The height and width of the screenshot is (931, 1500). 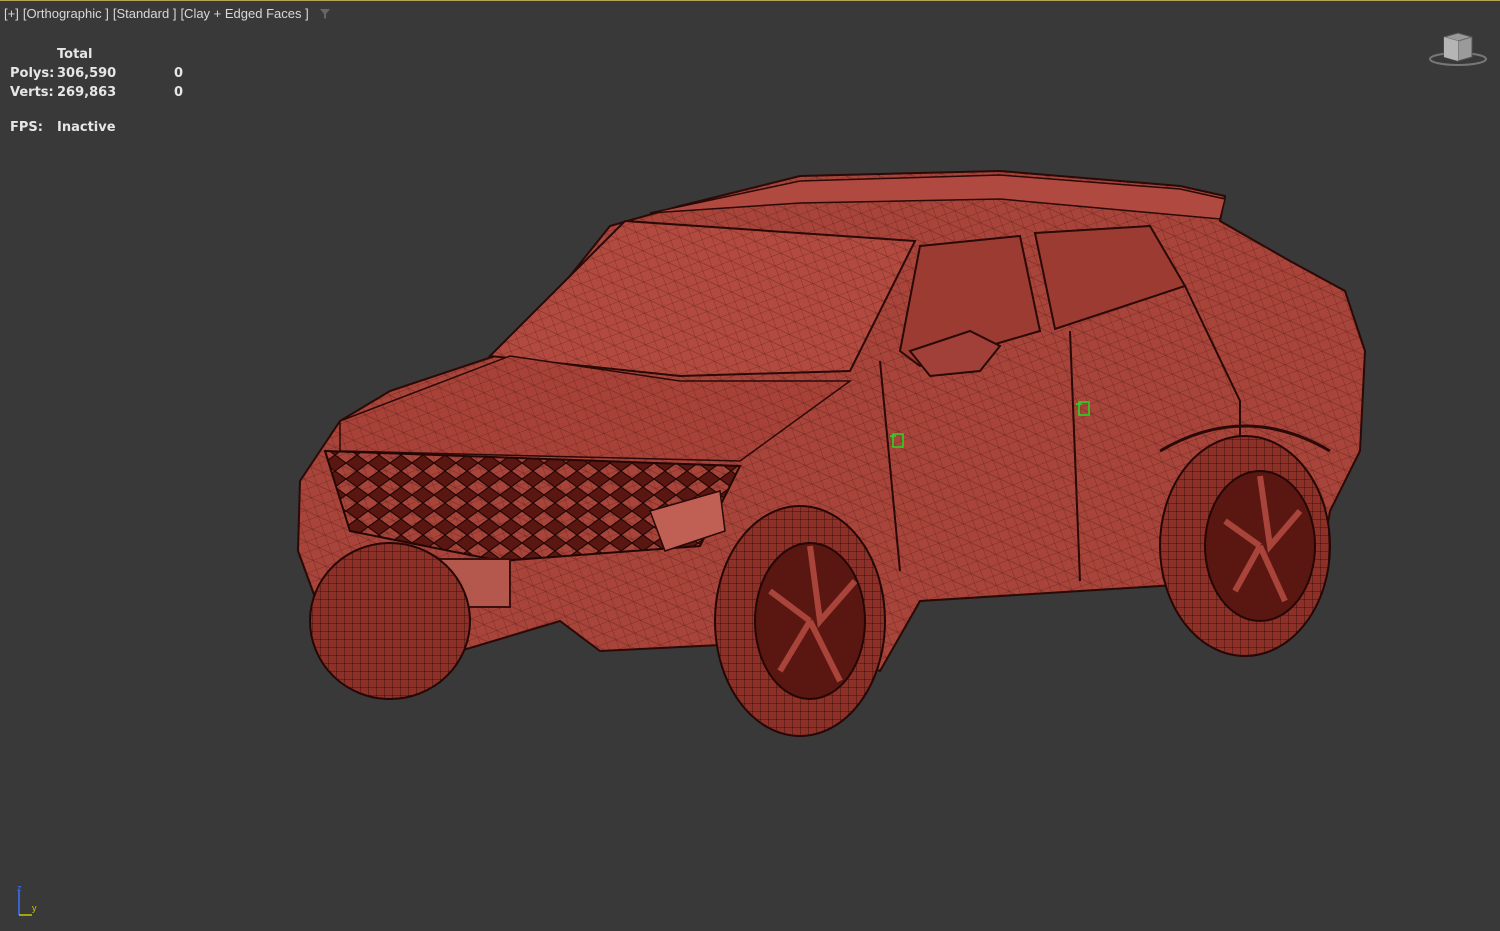 I want to click on viewport-menu-projection: [Orthographic ], so click(x=66, y=13).